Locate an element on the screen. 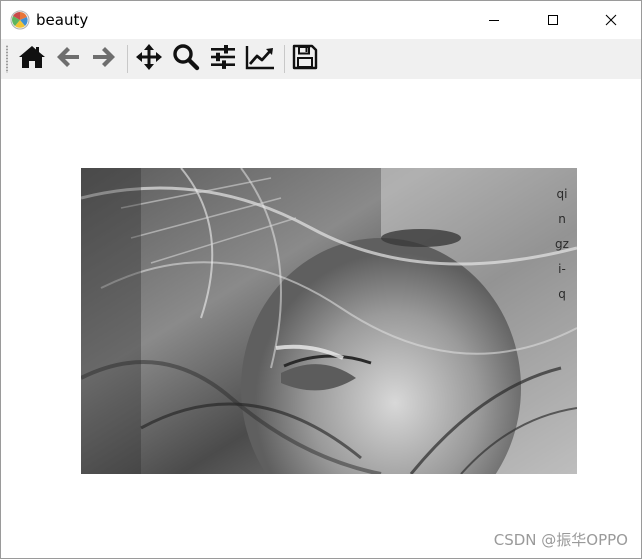 This screenshot has width=642, height=559. home-button is located at coordinates (32, 59).